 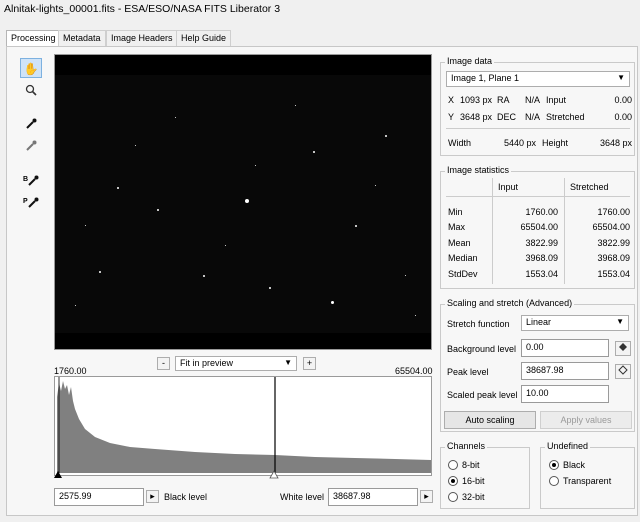 What do you see at coordinates (82, 38) in the screenshot?
I see `tab-metadata: Metadata` at bounding box center [82, 38].